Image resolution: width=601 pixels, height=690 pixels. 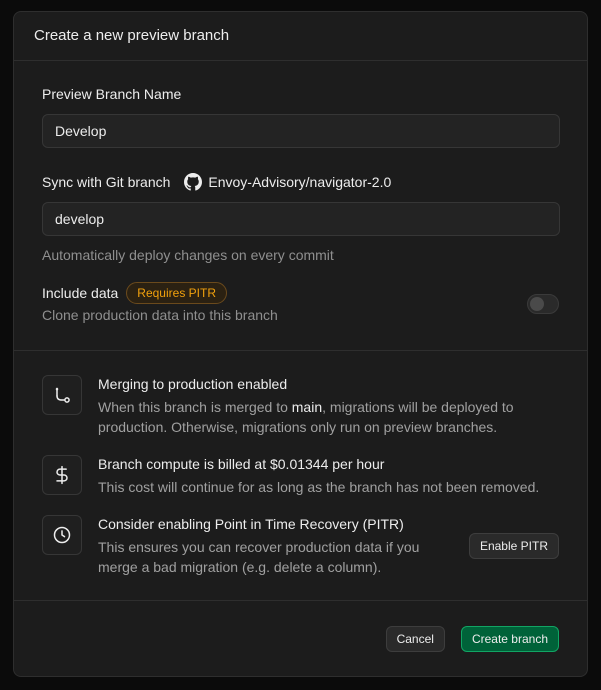 I want to click on include-data-helper: Clone production data into this branch, so click(x=160, y=315).